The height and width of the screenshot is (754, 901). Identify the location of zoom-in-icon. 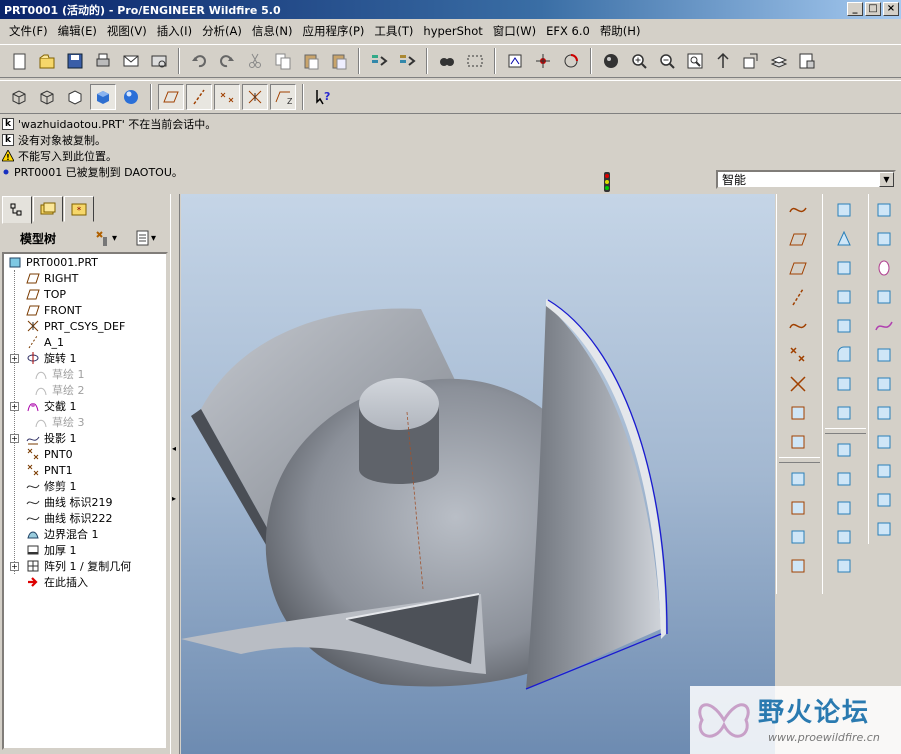
(639, 61).